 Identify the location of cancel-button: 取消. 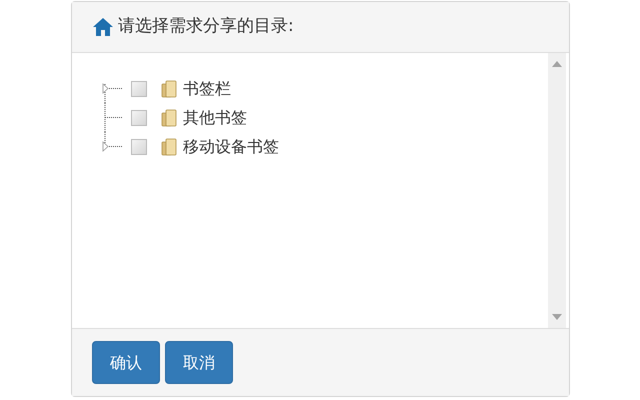
(199, 362).